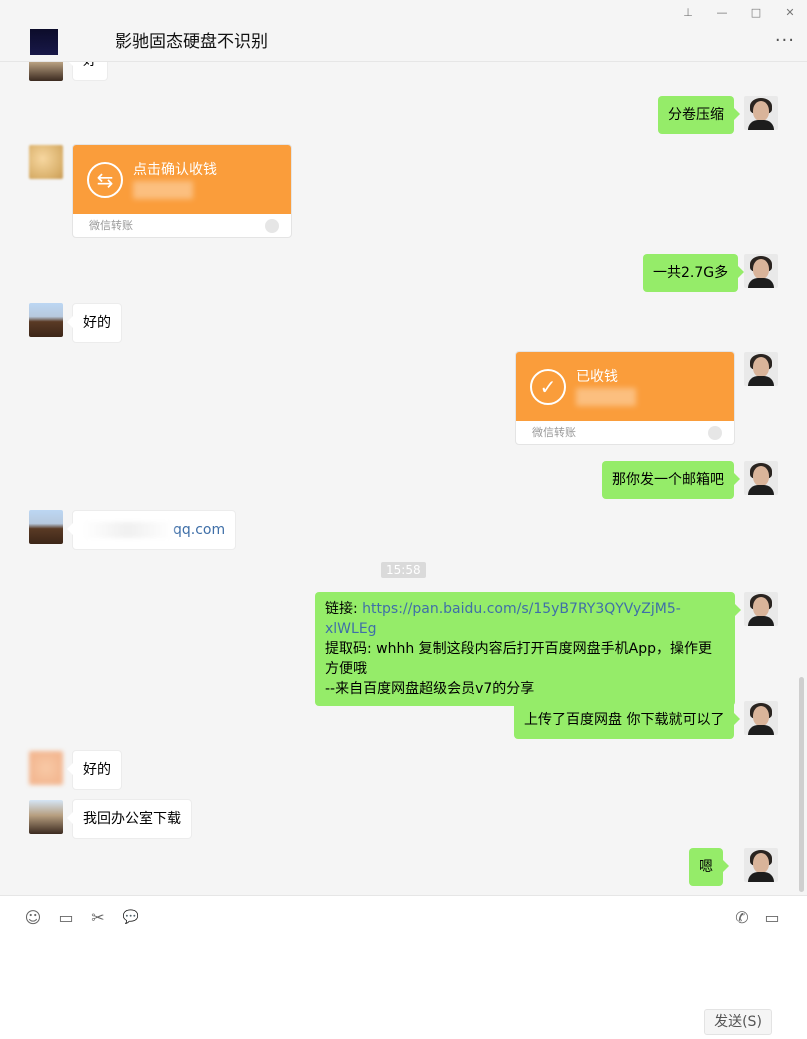 This screenshot has height=1039, width=807. I want to click on transfer-label: 点击确认收钱, so click(175, 170).